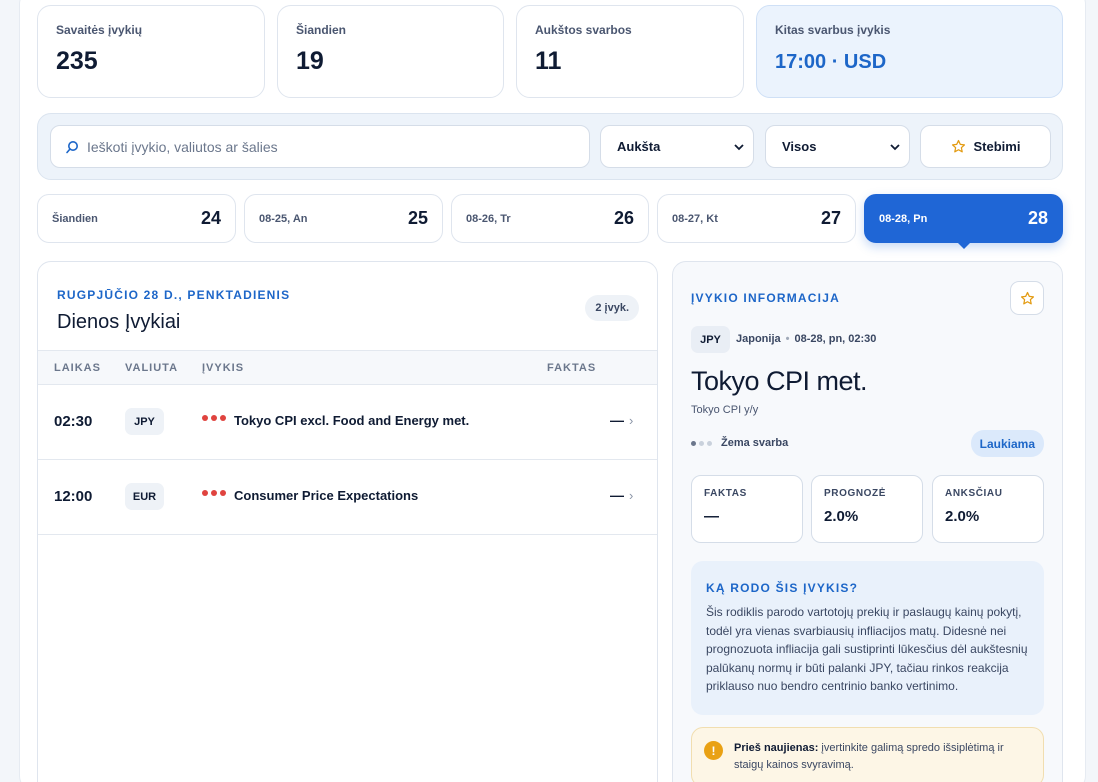 The width and height of the screenshot is (1098, 782). I want to click on column-header-actual: FAKTAS, so click(572, 368).